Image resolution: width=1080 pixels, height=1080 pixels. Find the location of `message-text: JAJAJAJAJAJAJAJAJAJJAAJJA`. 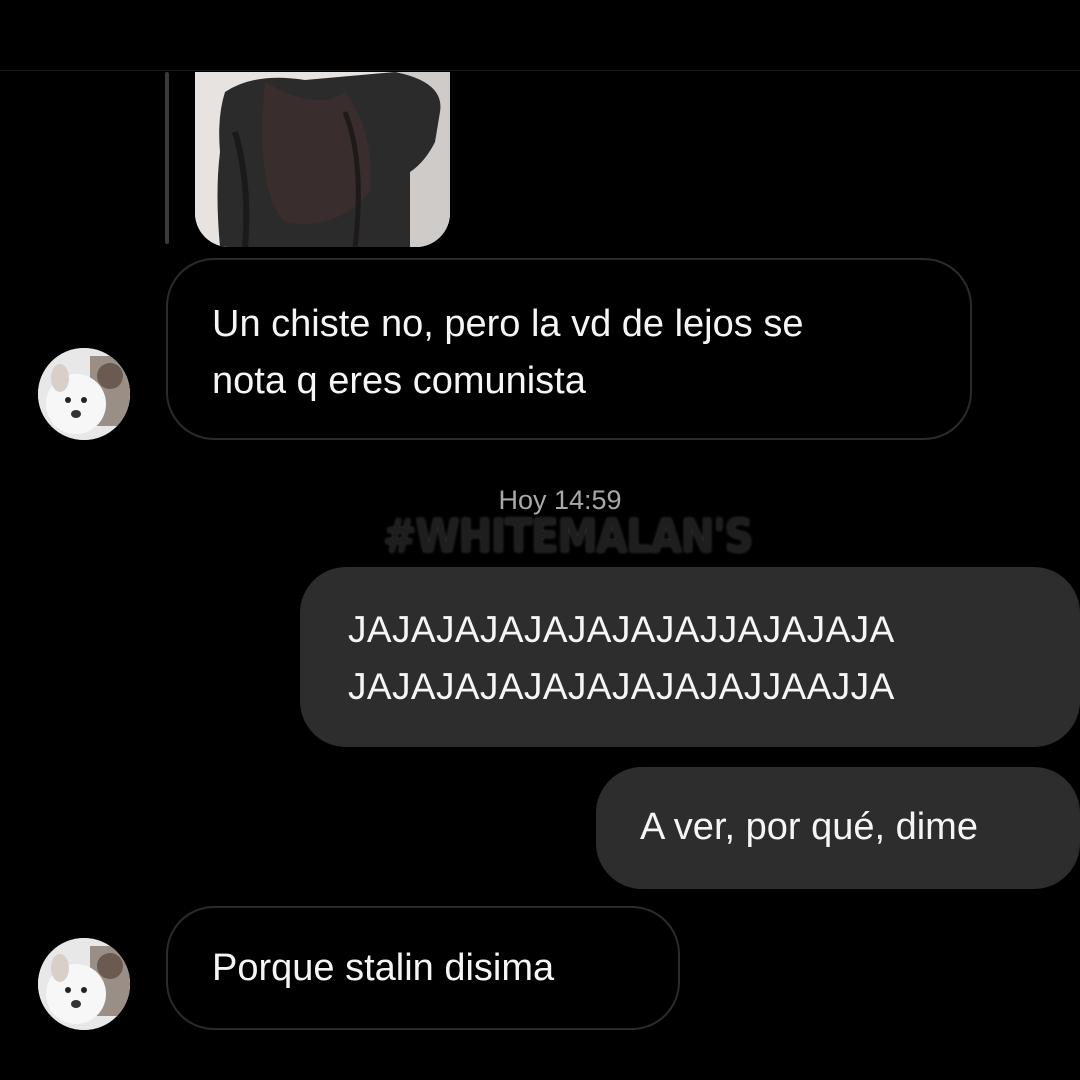

message-text: JAJAJAJAJAJAJAJAJAJJAAJJA is located at coordinates (621, 686).